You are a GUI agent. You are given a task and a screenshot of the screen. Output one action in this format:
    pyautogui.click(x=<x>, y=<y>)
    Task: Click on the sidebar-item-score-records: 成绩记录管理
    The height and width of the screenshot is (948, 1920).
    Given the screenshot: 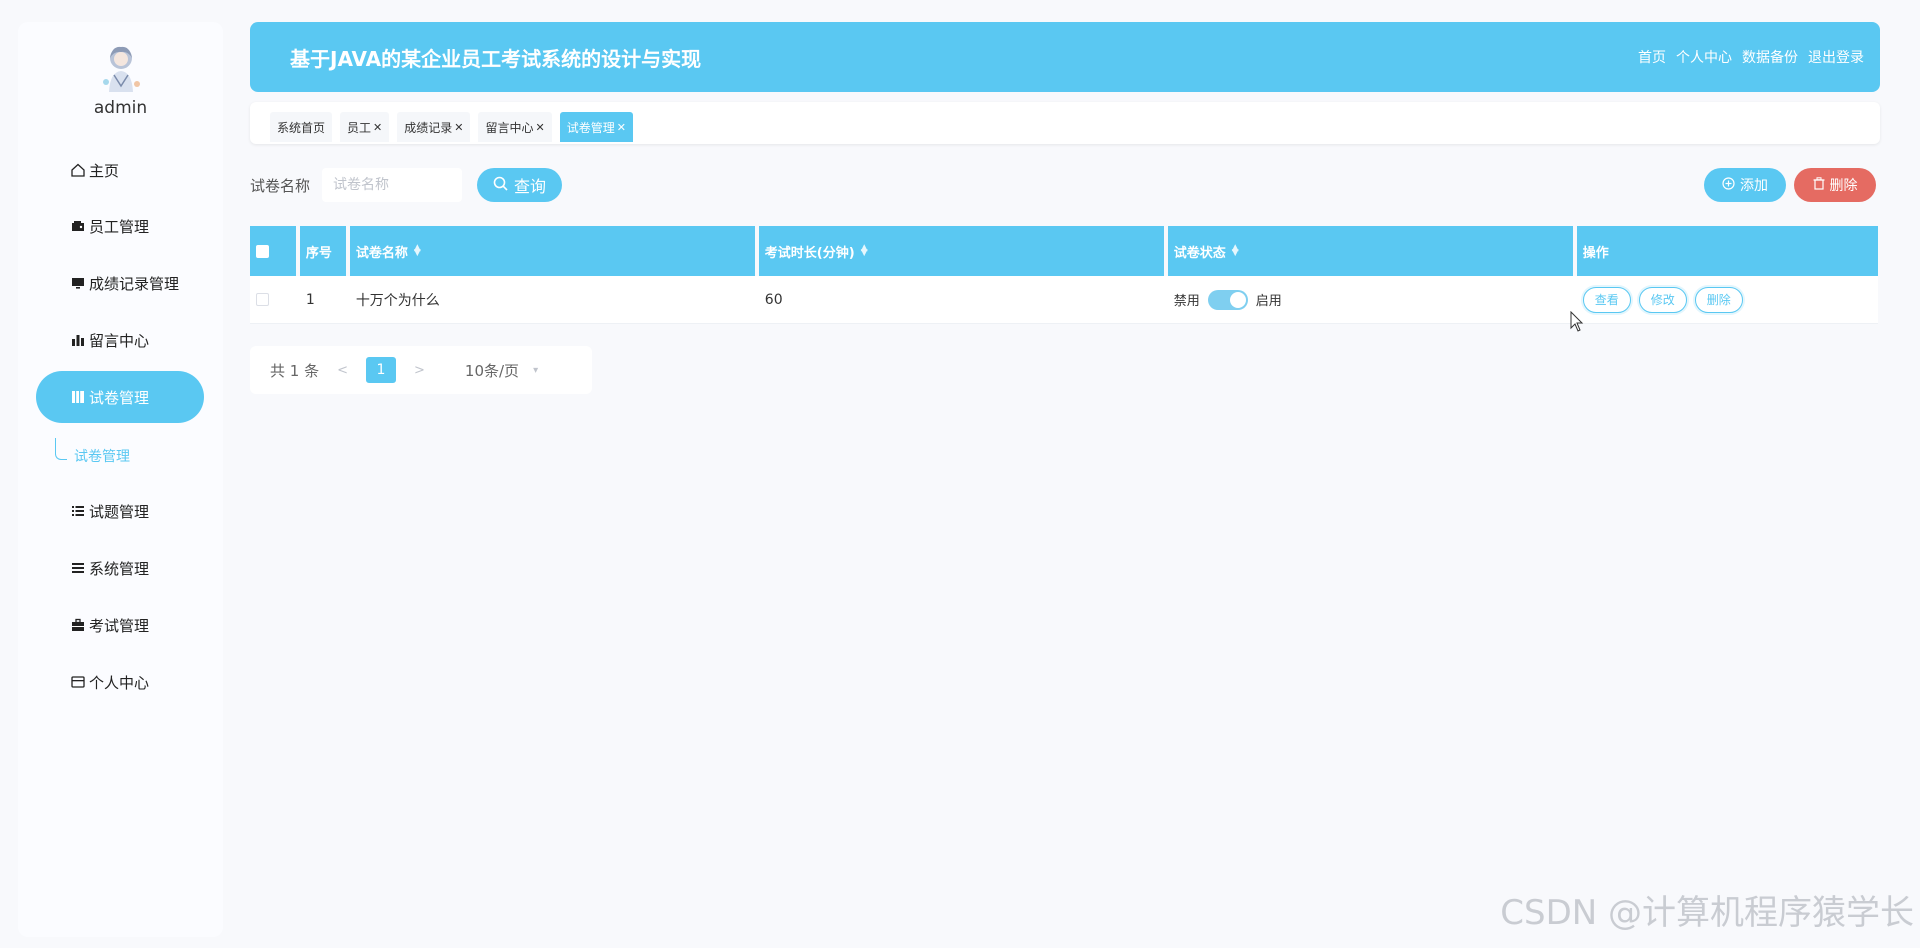 What is the action you would take?
    pyautogui.click(x=120, y=283)
    